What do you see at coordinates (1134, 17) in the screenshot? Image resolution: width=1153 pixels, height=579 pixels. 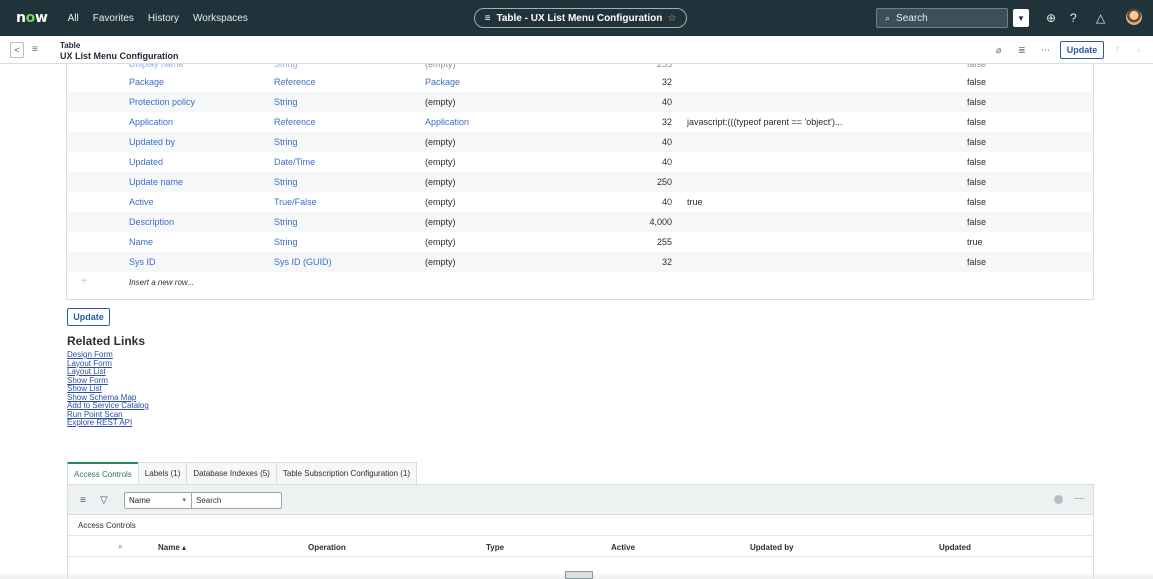 I see `user-avatar` at bounding box center [1134, 17].